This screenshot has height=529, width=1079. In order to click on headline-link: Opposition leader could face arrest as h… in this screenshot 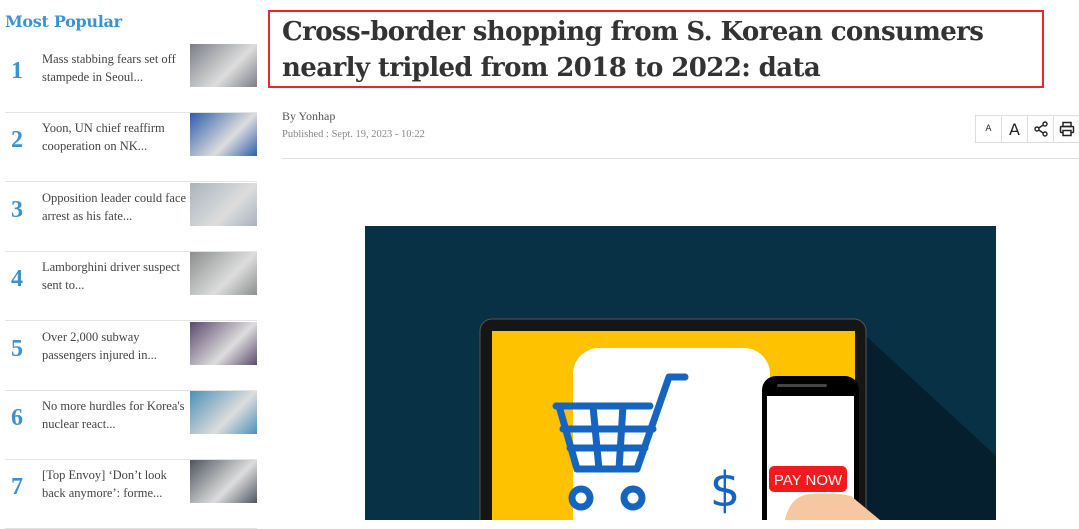, I will do `click(116, 207)`.